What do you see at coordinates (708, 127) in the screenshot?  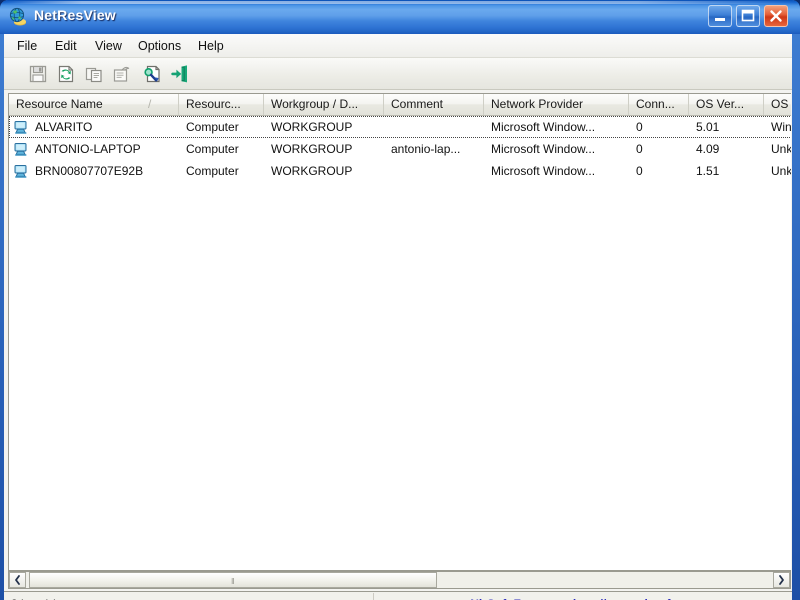 I see `cell-os-version: 5.01` at bounding box center [708, 127].